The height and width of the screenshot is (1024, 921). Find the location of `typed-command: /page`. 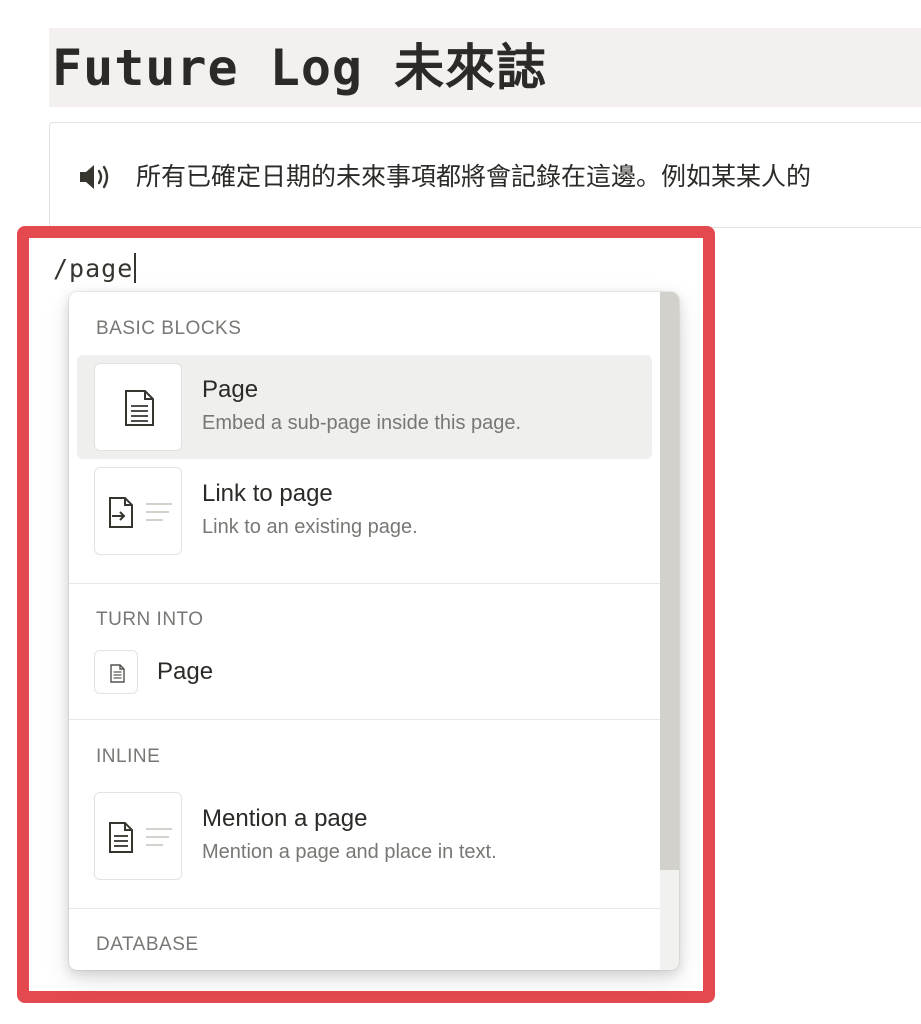

typed-command: /page is located at coordinates (93, 268).